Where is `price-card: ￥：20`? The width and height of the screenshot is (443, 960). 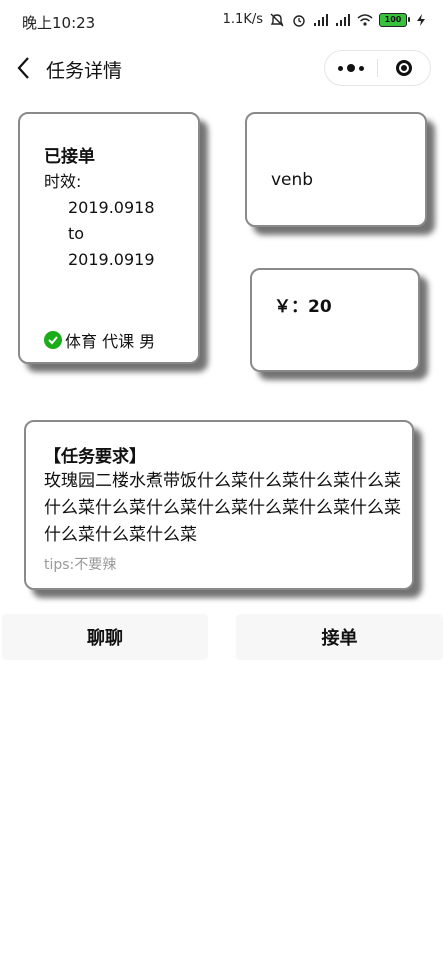 price-card: ￥：20 is located at coordinates (335, 320).